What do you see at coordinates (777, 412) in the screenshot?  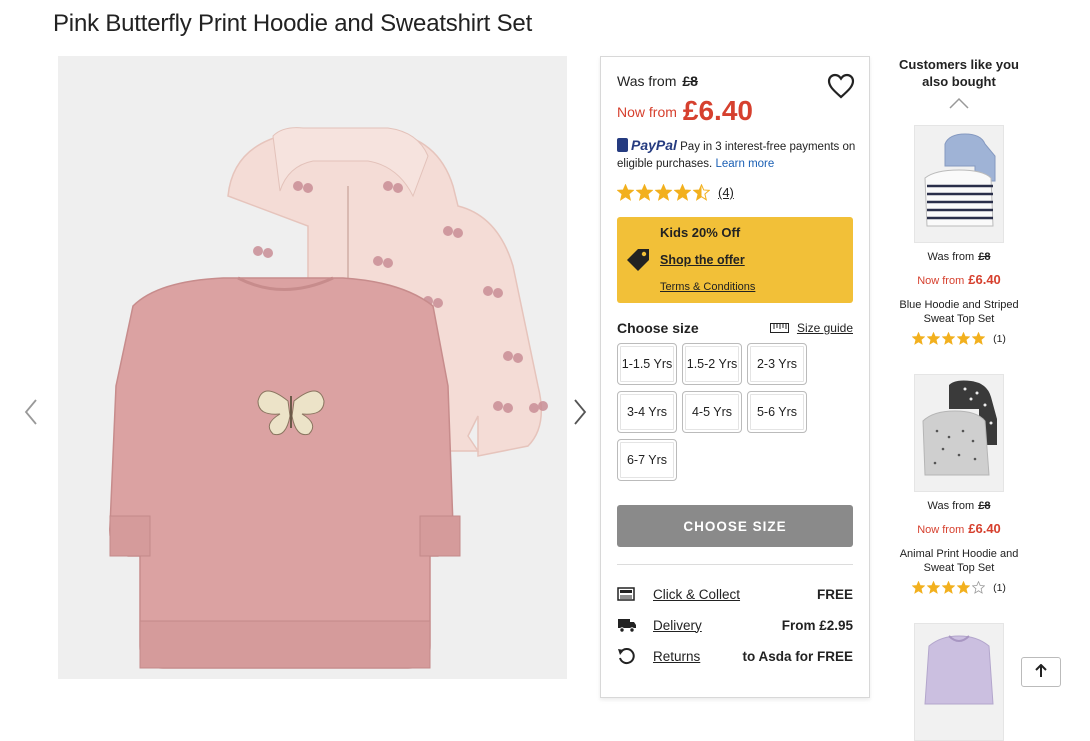 I see `size-option: 5-6 Yrs` at bounding box center [777, 412].